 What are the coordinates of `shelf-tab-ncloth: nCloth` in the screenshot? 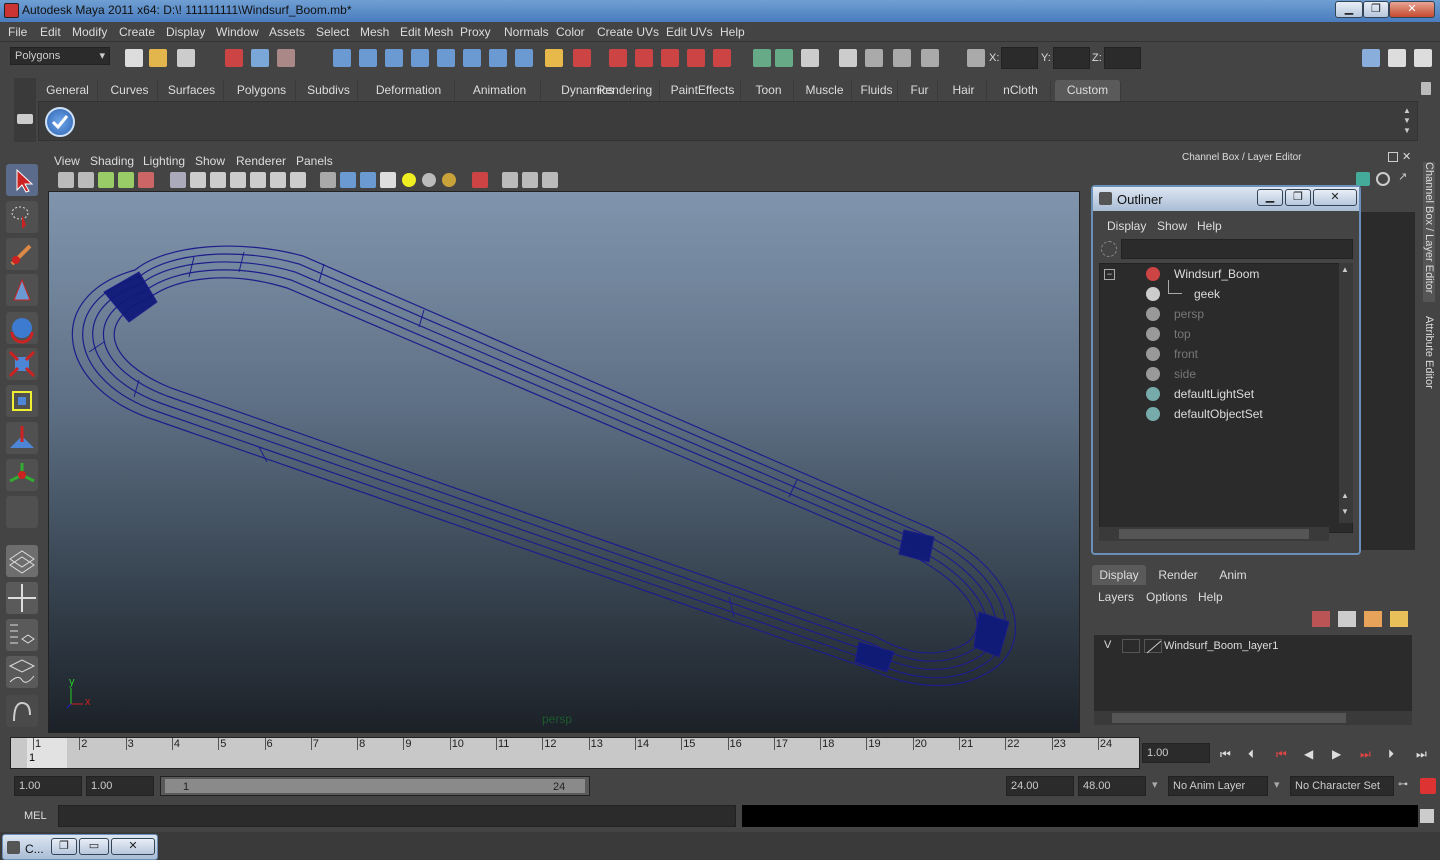 It's located at (1021, 90).